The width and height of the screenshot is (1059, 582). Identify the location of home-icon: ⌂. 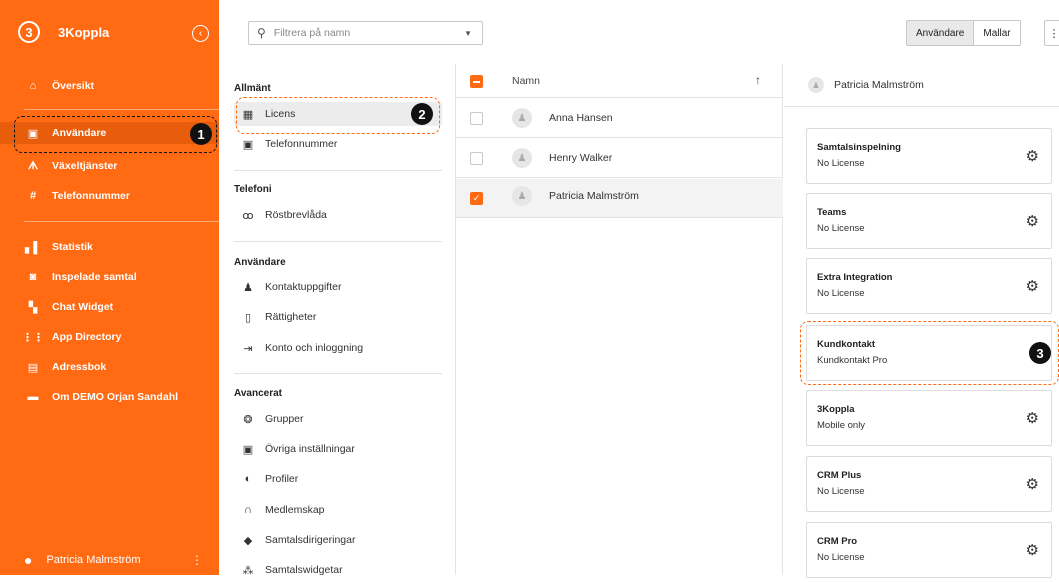
(33, 86).